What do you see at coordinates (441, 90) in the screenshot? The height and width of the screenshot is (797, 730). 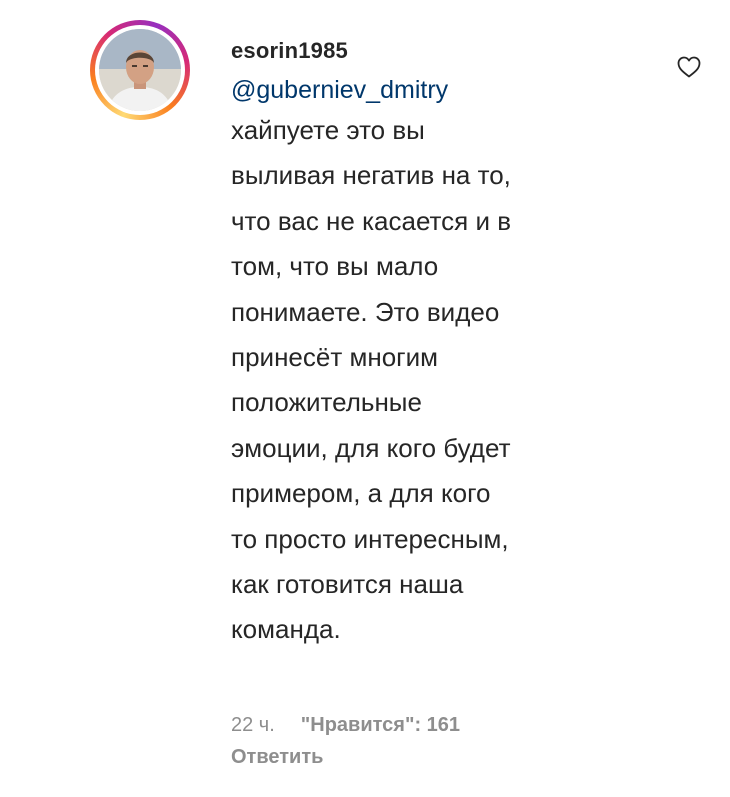 I see `comment-mention-link: @guberniev_dmitry` at bounding box center [441, 90].